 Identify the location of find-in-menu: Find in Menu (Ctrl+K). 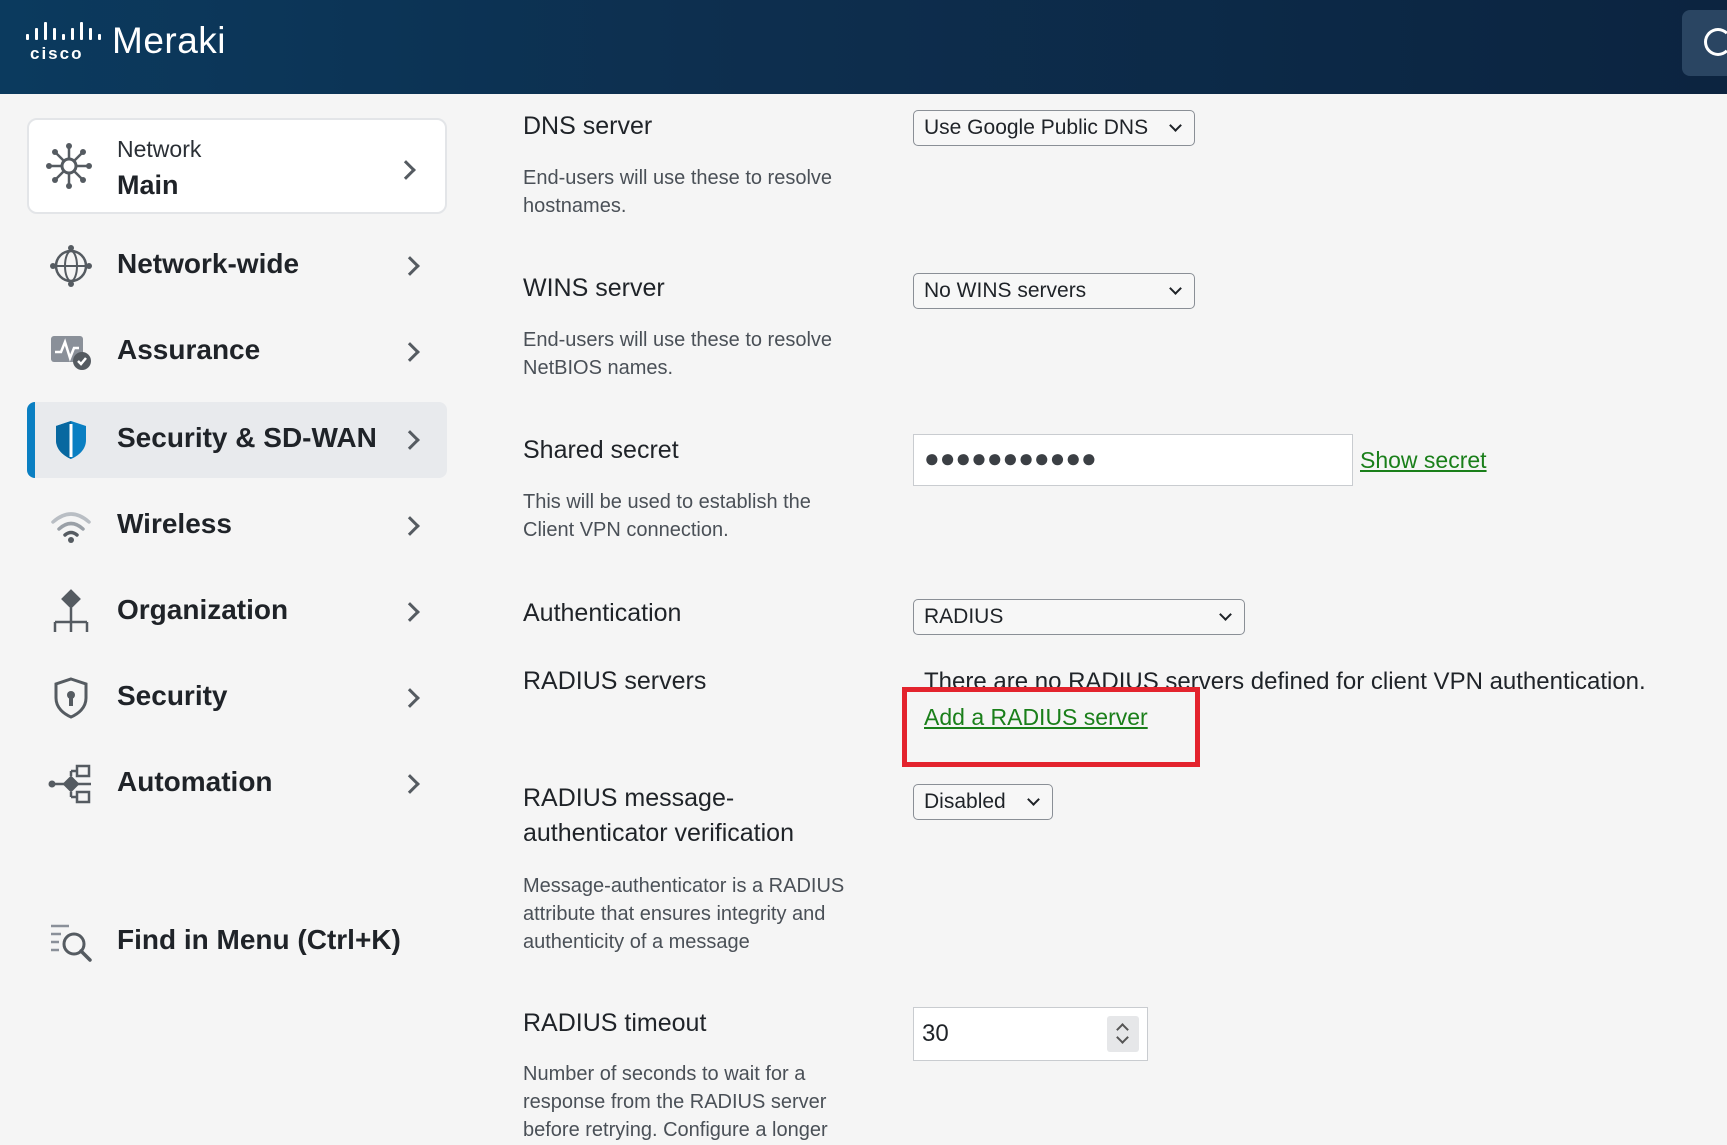
(237, 942).